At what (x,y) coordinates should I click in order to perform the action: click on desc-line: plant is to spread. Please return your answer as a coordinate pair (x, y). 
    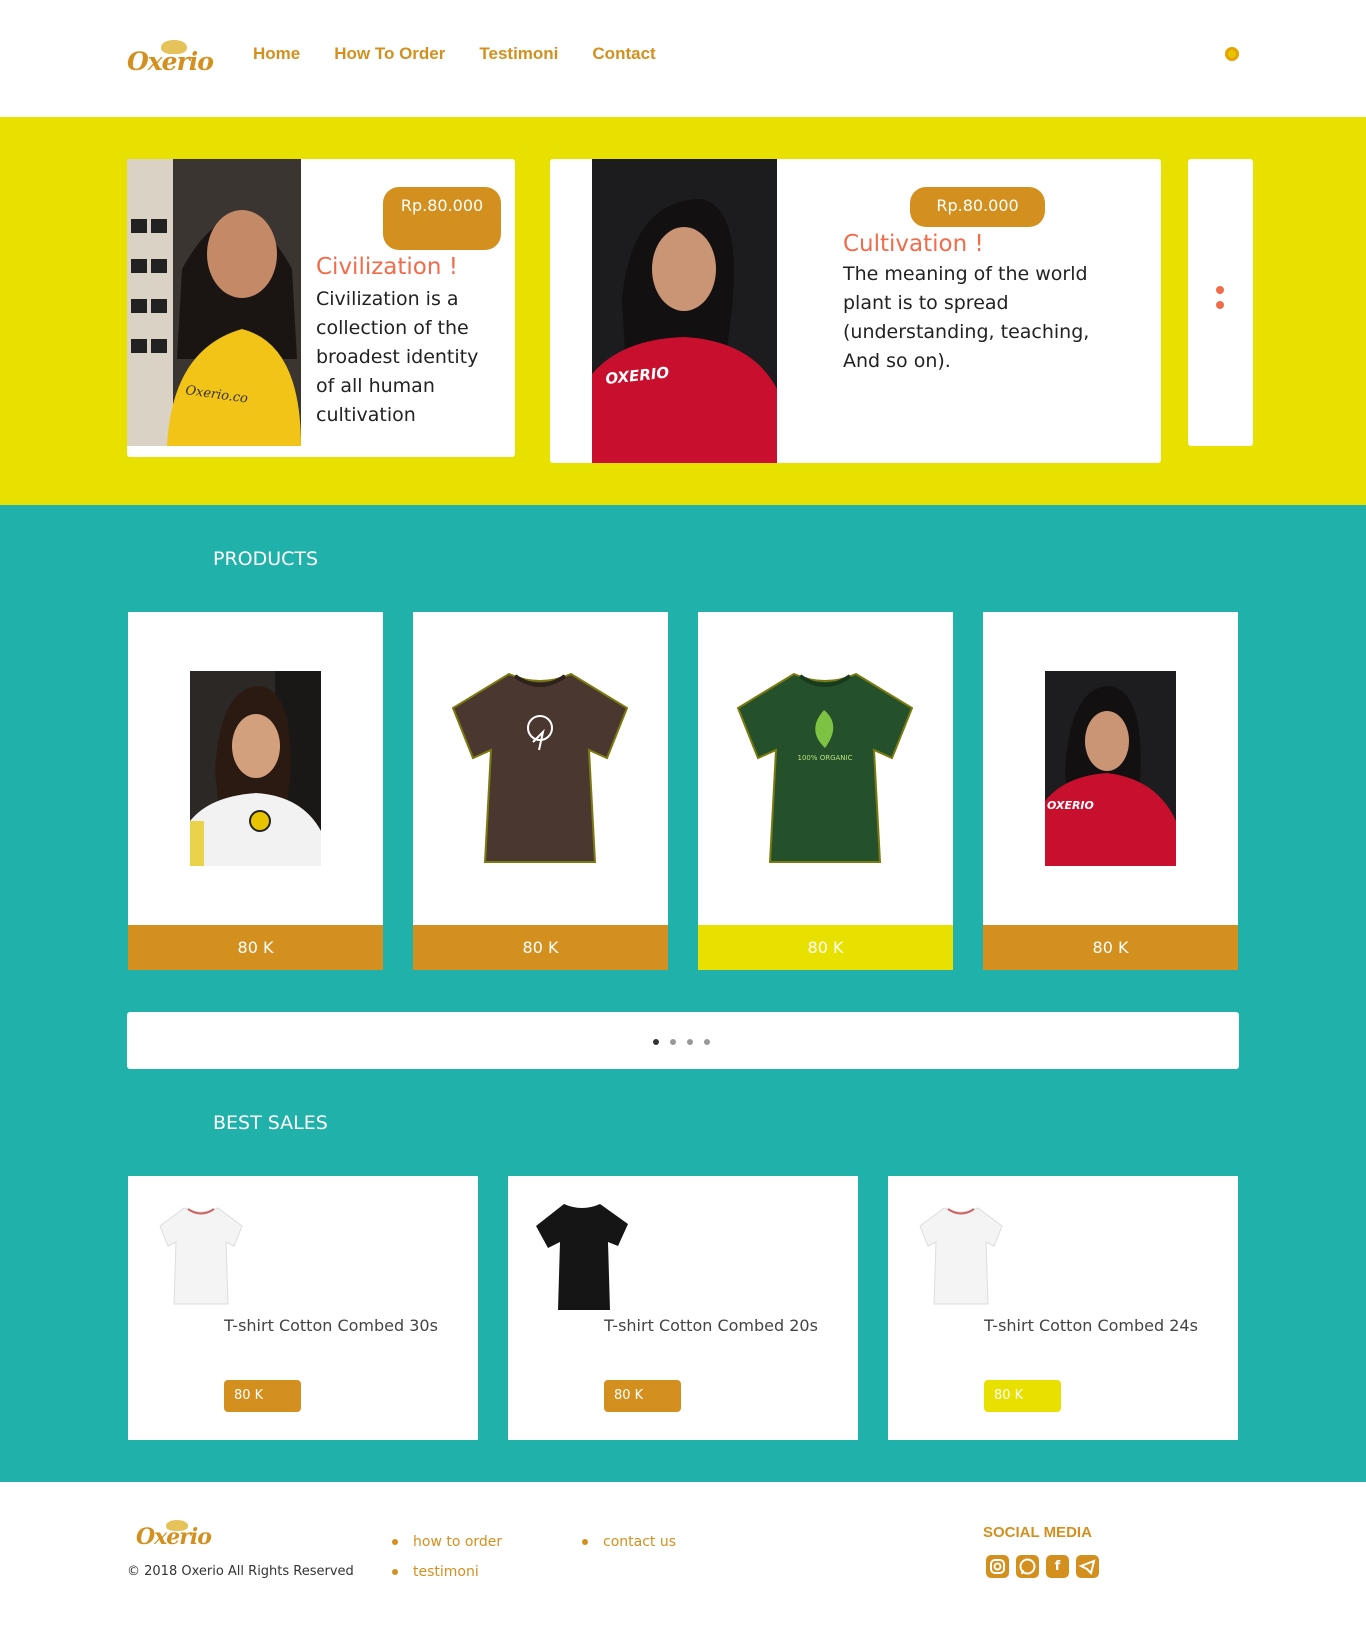
    Looking at the image, I should click on (926, 303).